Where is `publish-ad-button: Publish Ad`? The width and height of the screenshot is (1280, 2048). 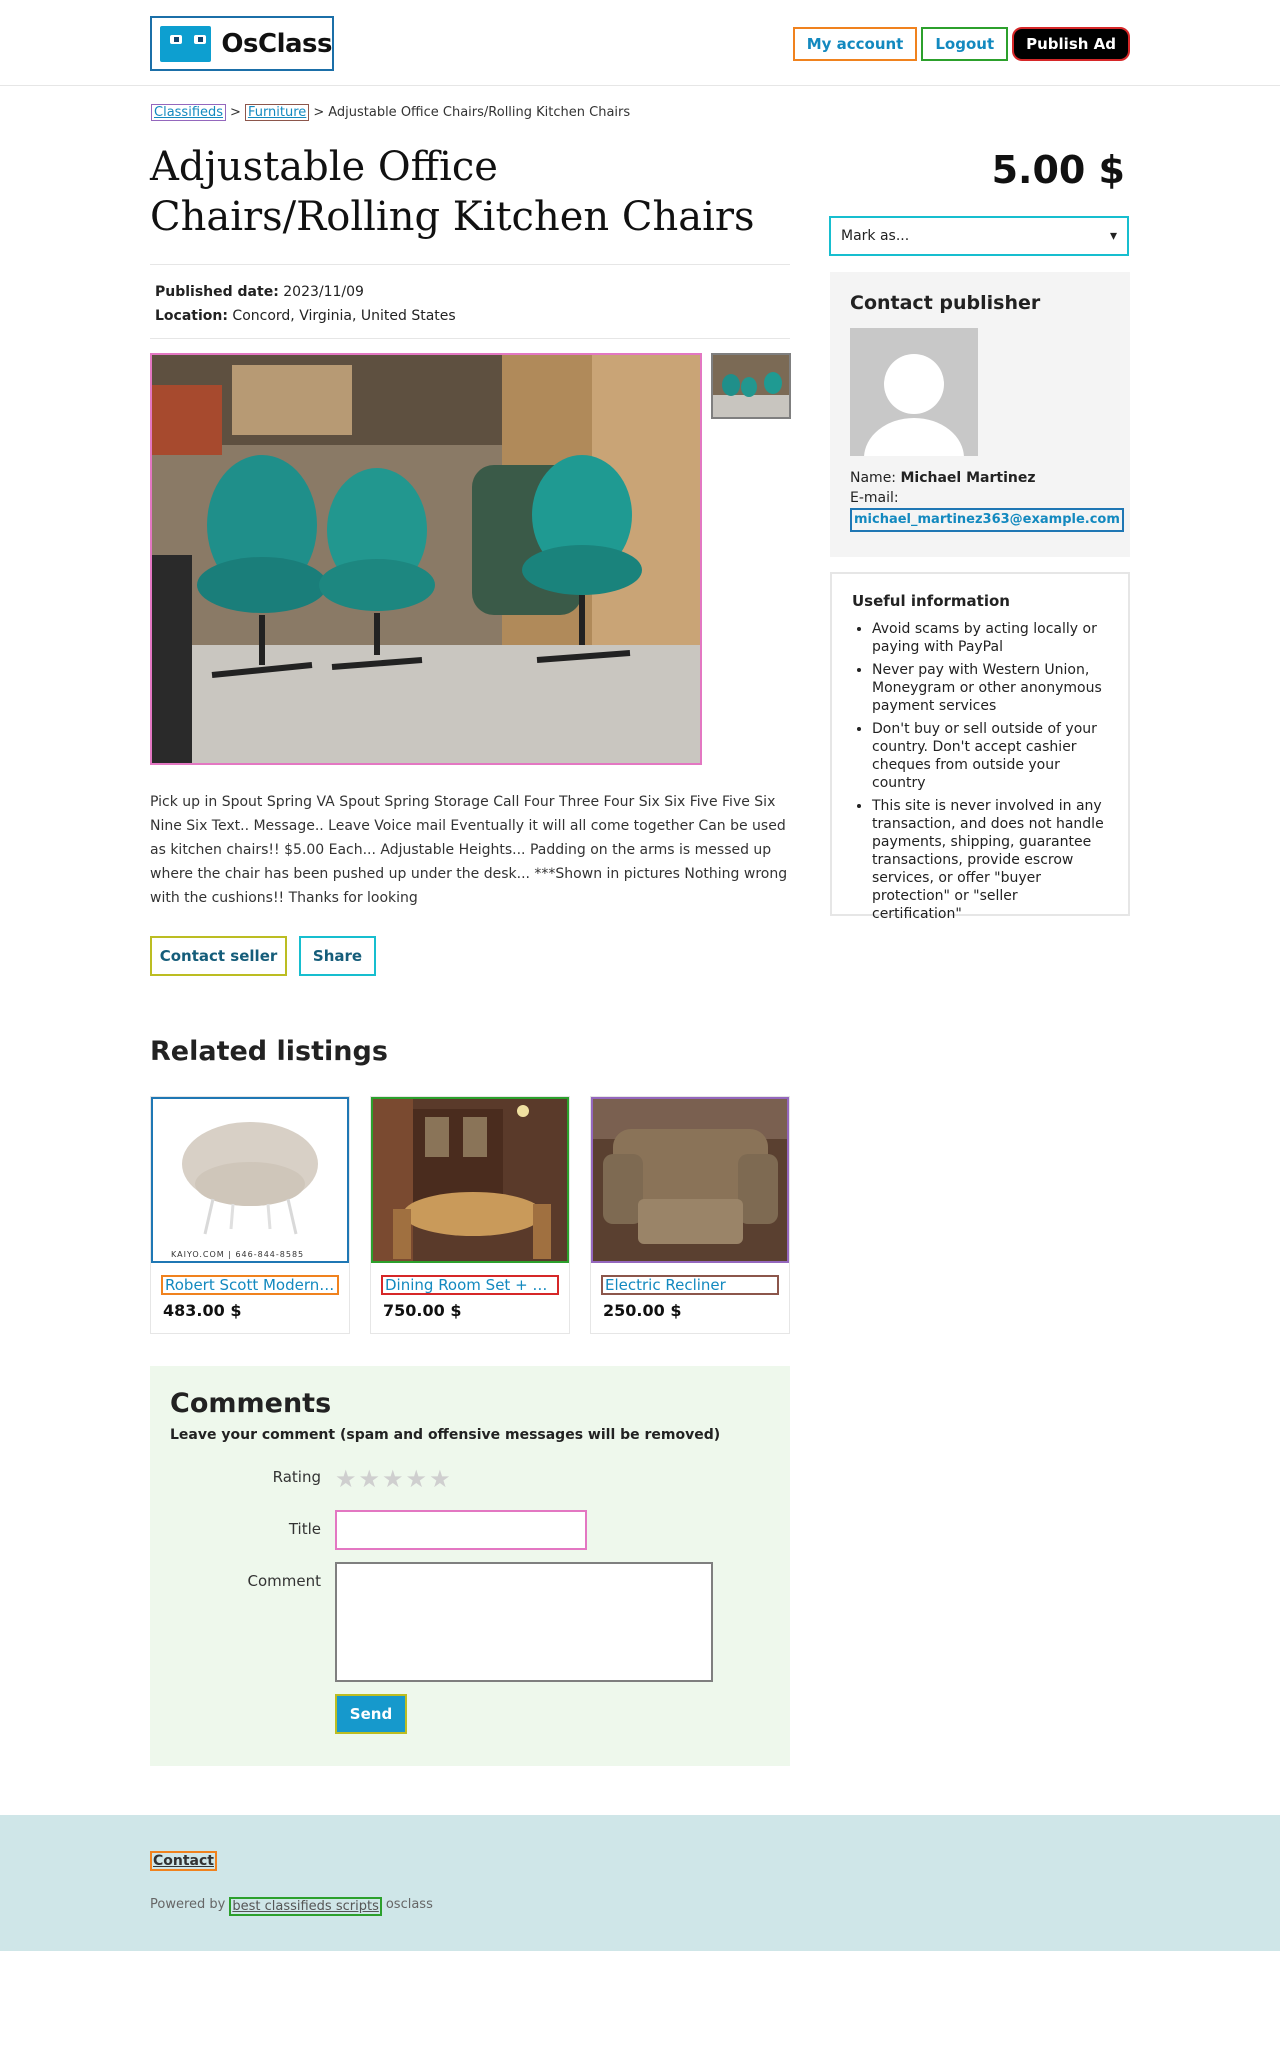
publish-ad-button: Publish Ad is located at coordinates (1071, 44).